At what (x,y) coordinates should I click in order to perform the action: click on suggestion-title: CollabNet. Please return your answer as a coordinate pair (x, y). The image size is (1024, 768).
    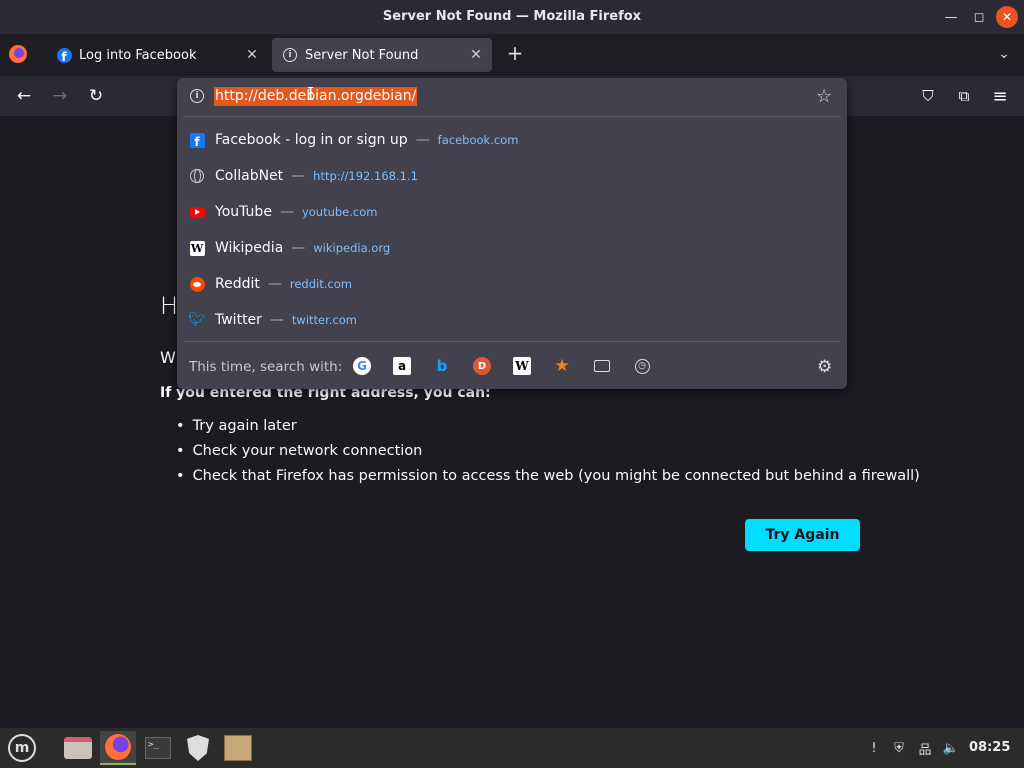
    Looking at the image, I should click on (249, 176).